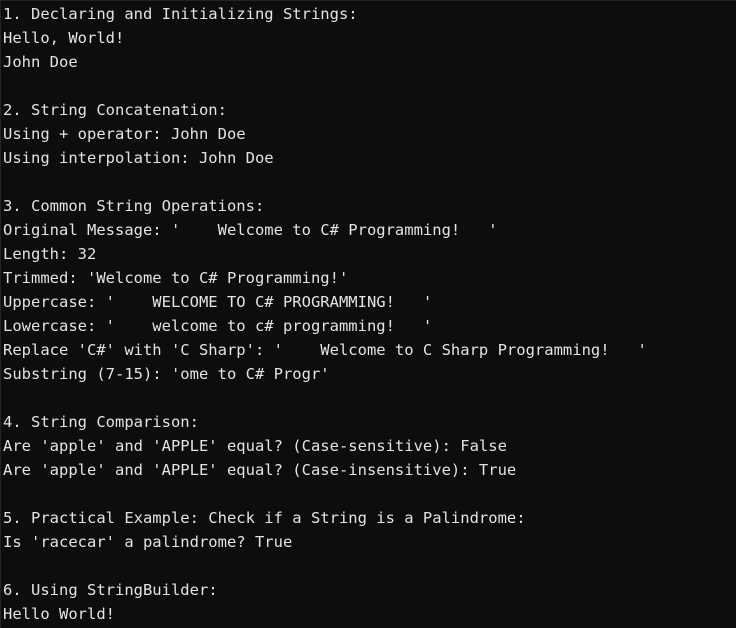 This screenshot has height=628, width=736. Describe the element at coordinates (138, 158) in the screenshot. I see `console-line: Using interpolation: John Doe` at that location.